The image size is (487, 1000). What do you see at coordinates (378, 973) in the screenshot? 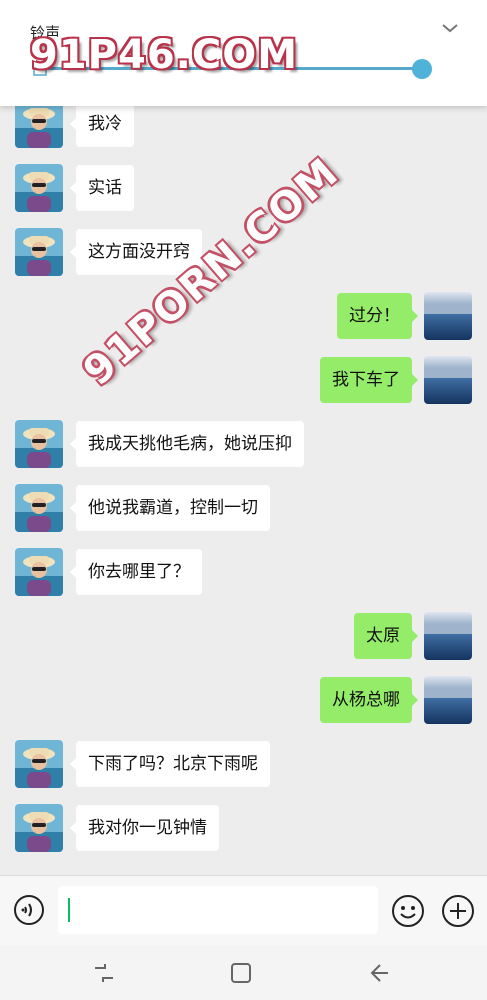
I see `back-icon` at bounding box center [378, 973].